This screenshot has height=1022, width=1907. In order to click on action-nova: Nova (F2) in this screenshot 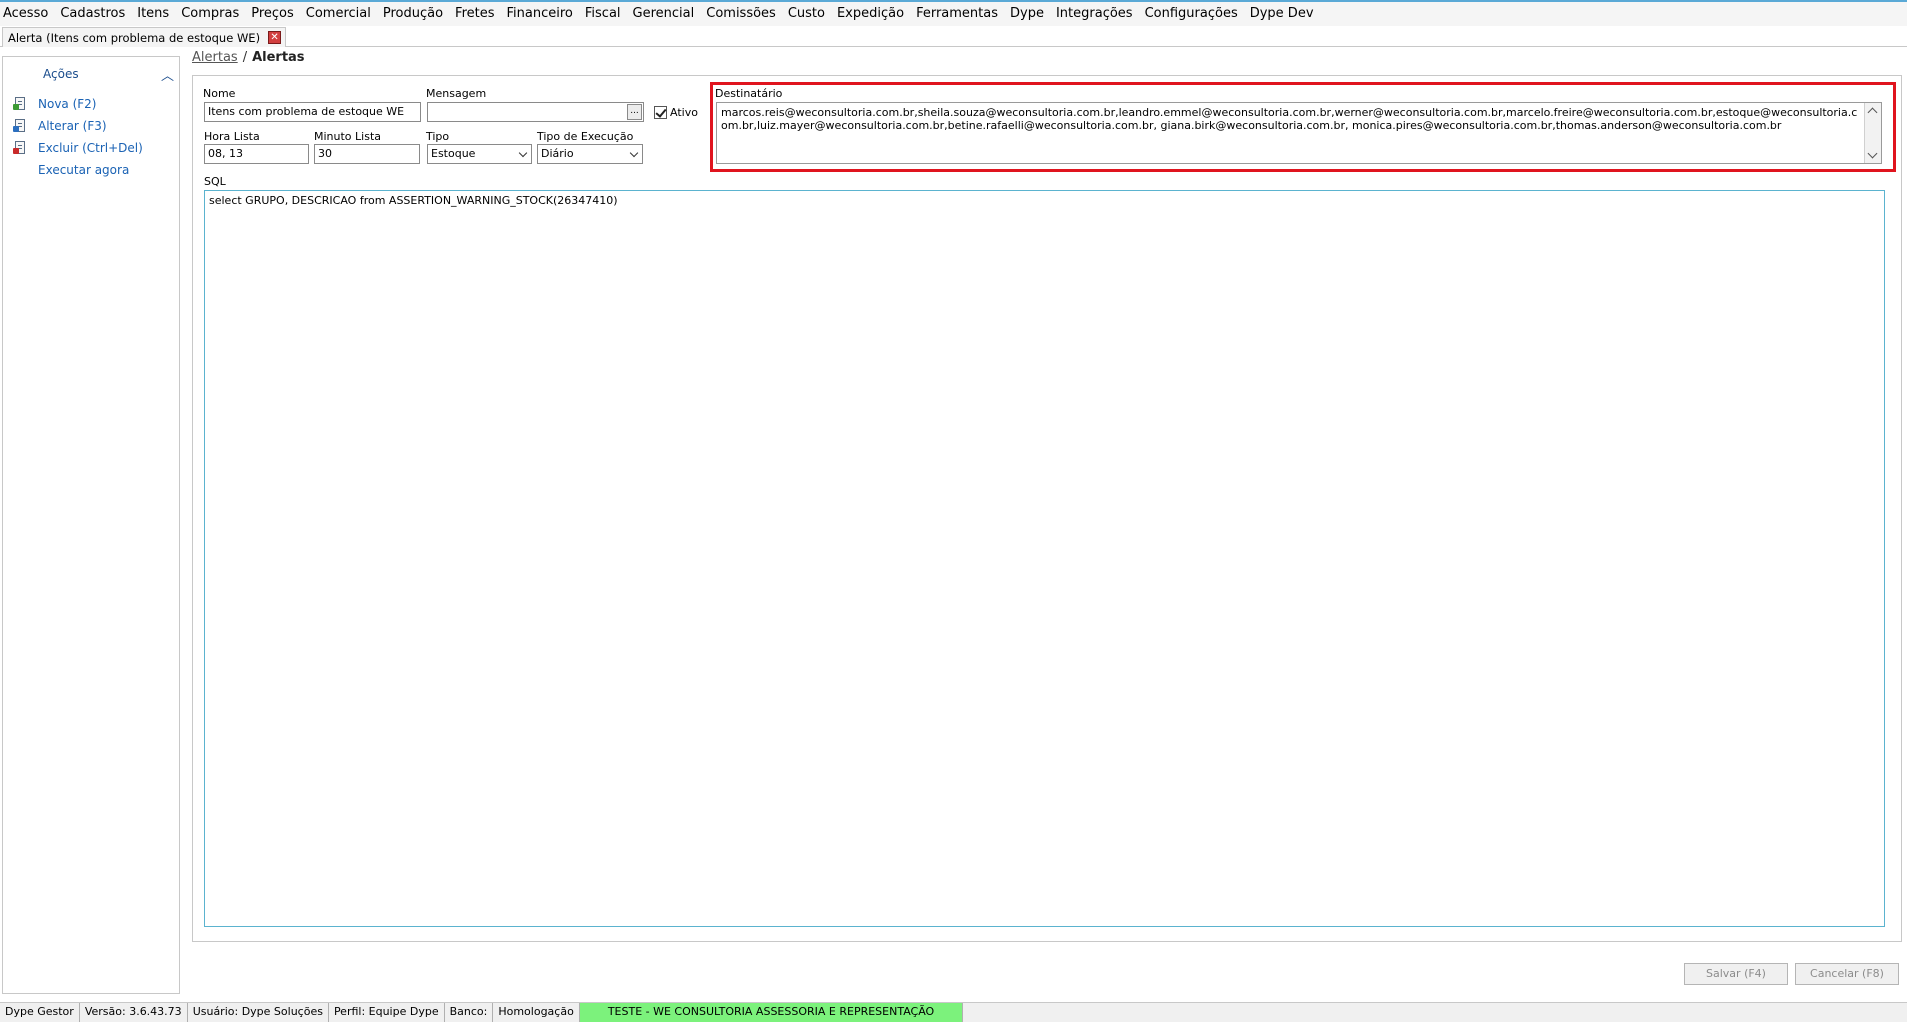, I will do `click(55, 104)`.